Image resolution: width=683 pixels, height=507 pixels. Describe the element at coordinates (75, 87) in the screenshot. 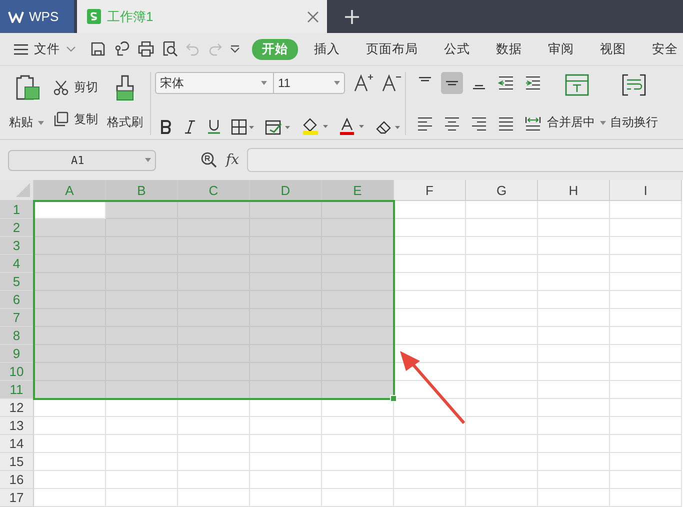

I see `cut-button: 剪切` at that location.